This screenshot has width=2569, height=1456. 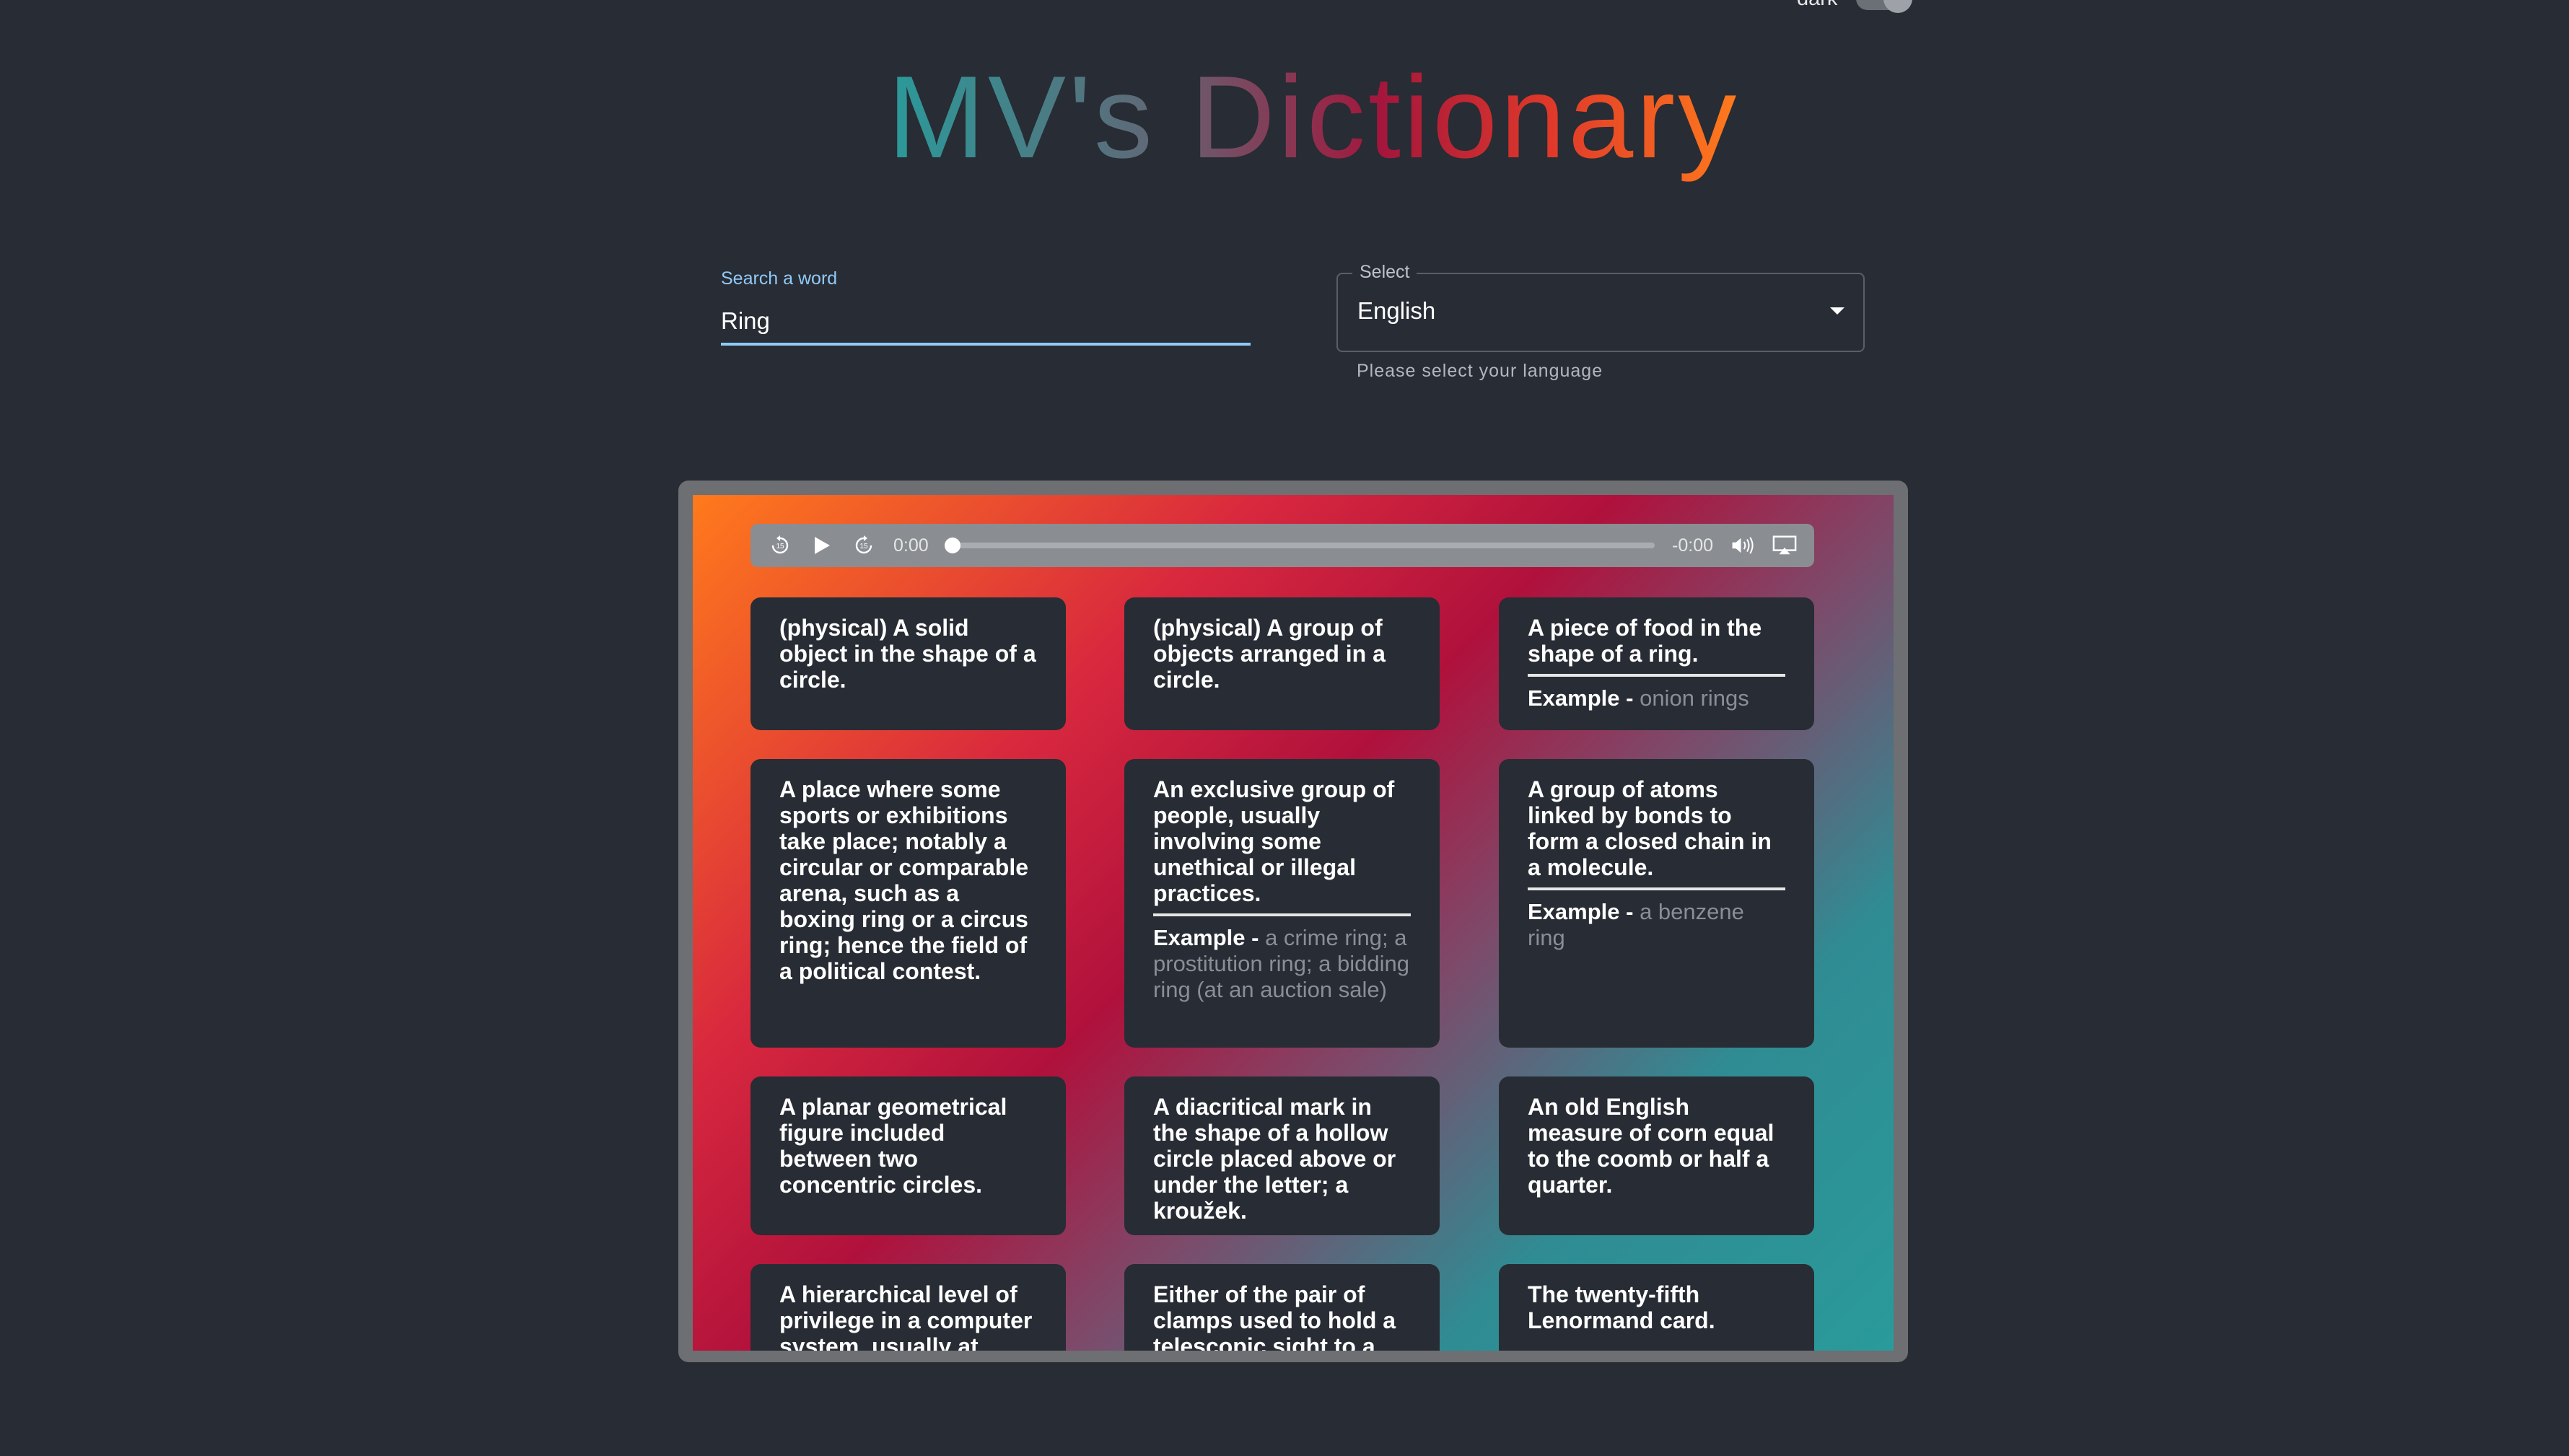 I want to click on select-helper-text: Please select your language, so click(x=1480, y=371).